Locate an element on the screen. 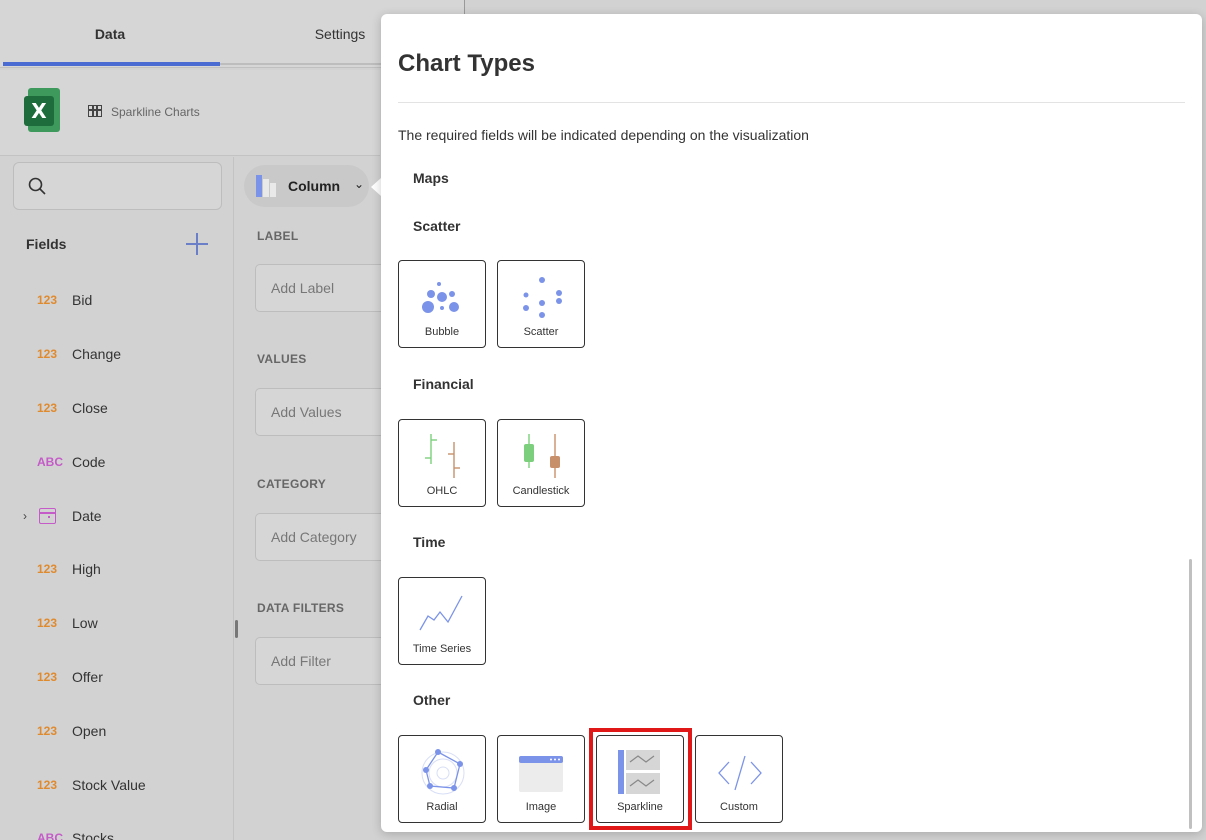 This screenshot has width=1206, height=840. candlestick-chart-icon is located at coordinates (542, 456).